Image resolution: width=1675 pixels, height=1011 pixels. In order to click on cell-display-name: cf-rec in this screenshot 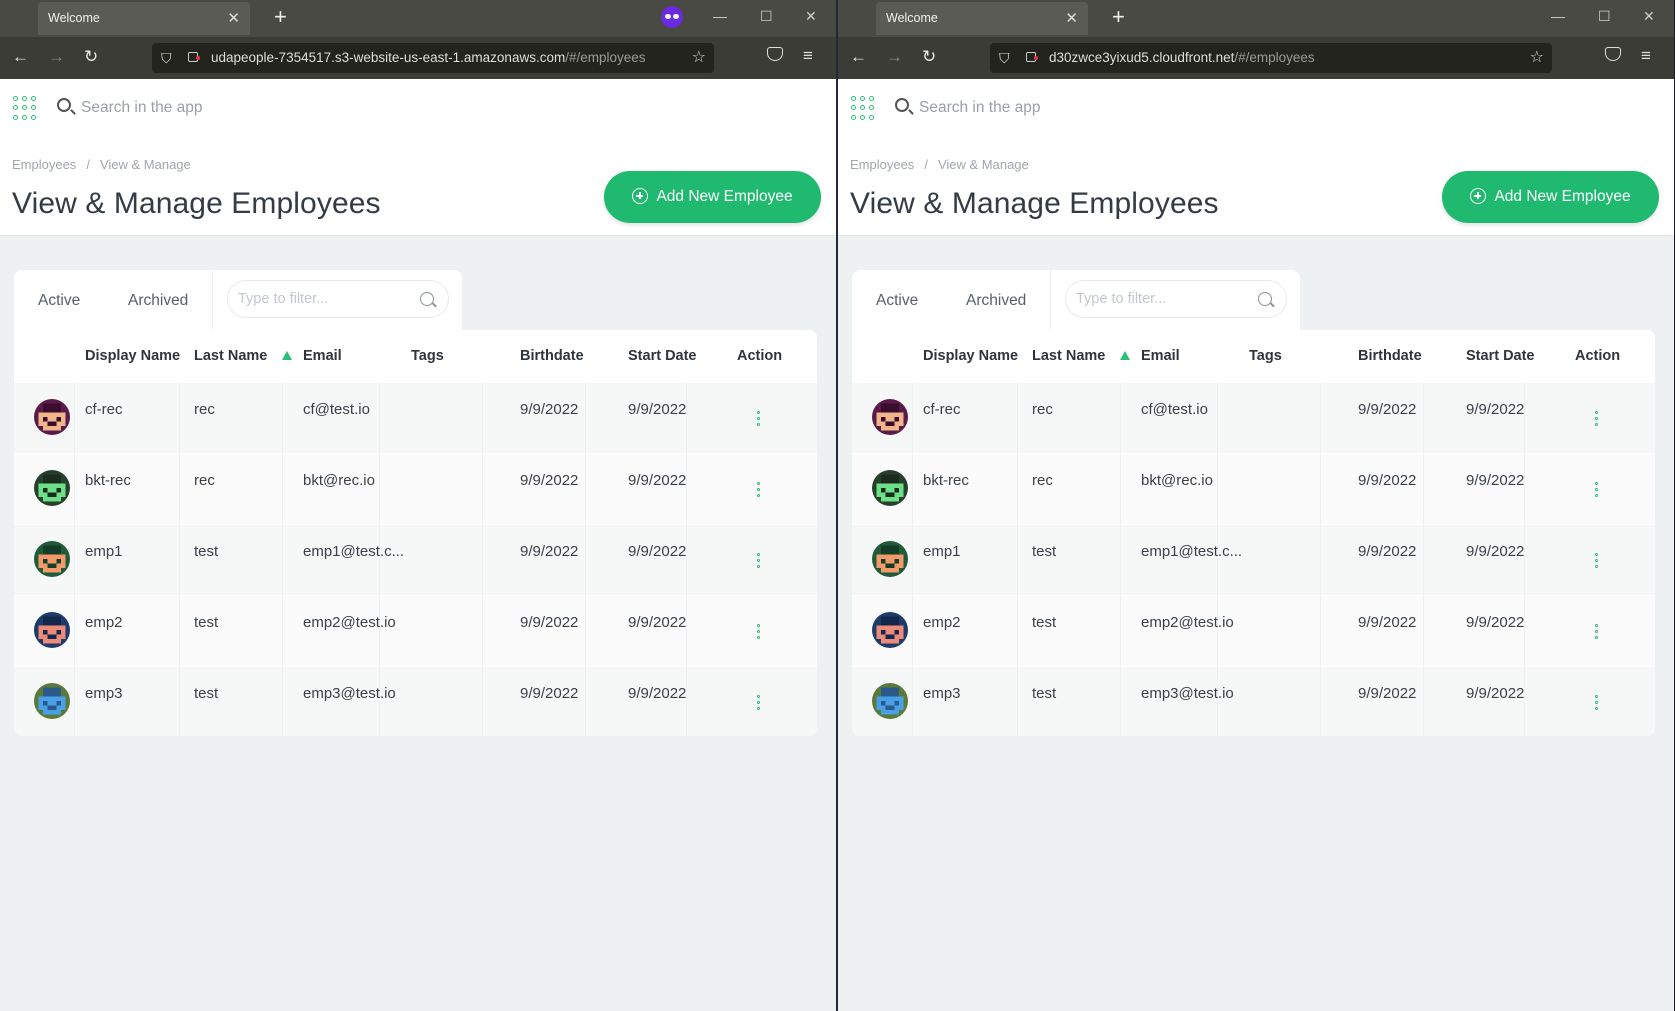, I will do `click(942, 409)`.